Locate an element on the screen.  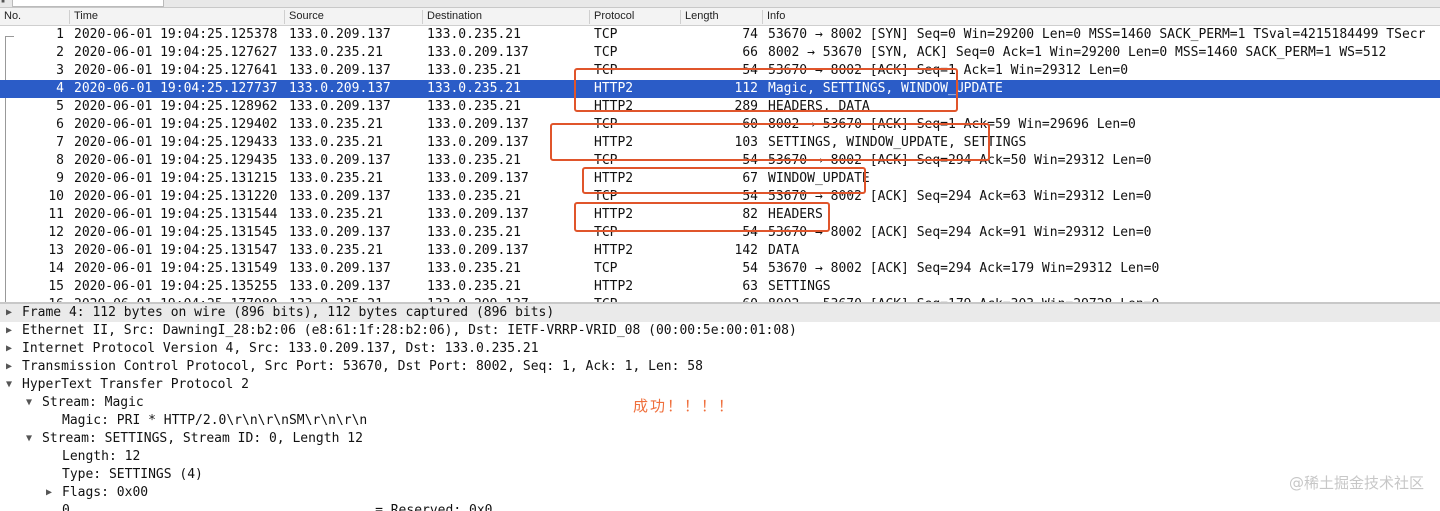
packet-cell-no: 13 is located at coordinates (56, 250).